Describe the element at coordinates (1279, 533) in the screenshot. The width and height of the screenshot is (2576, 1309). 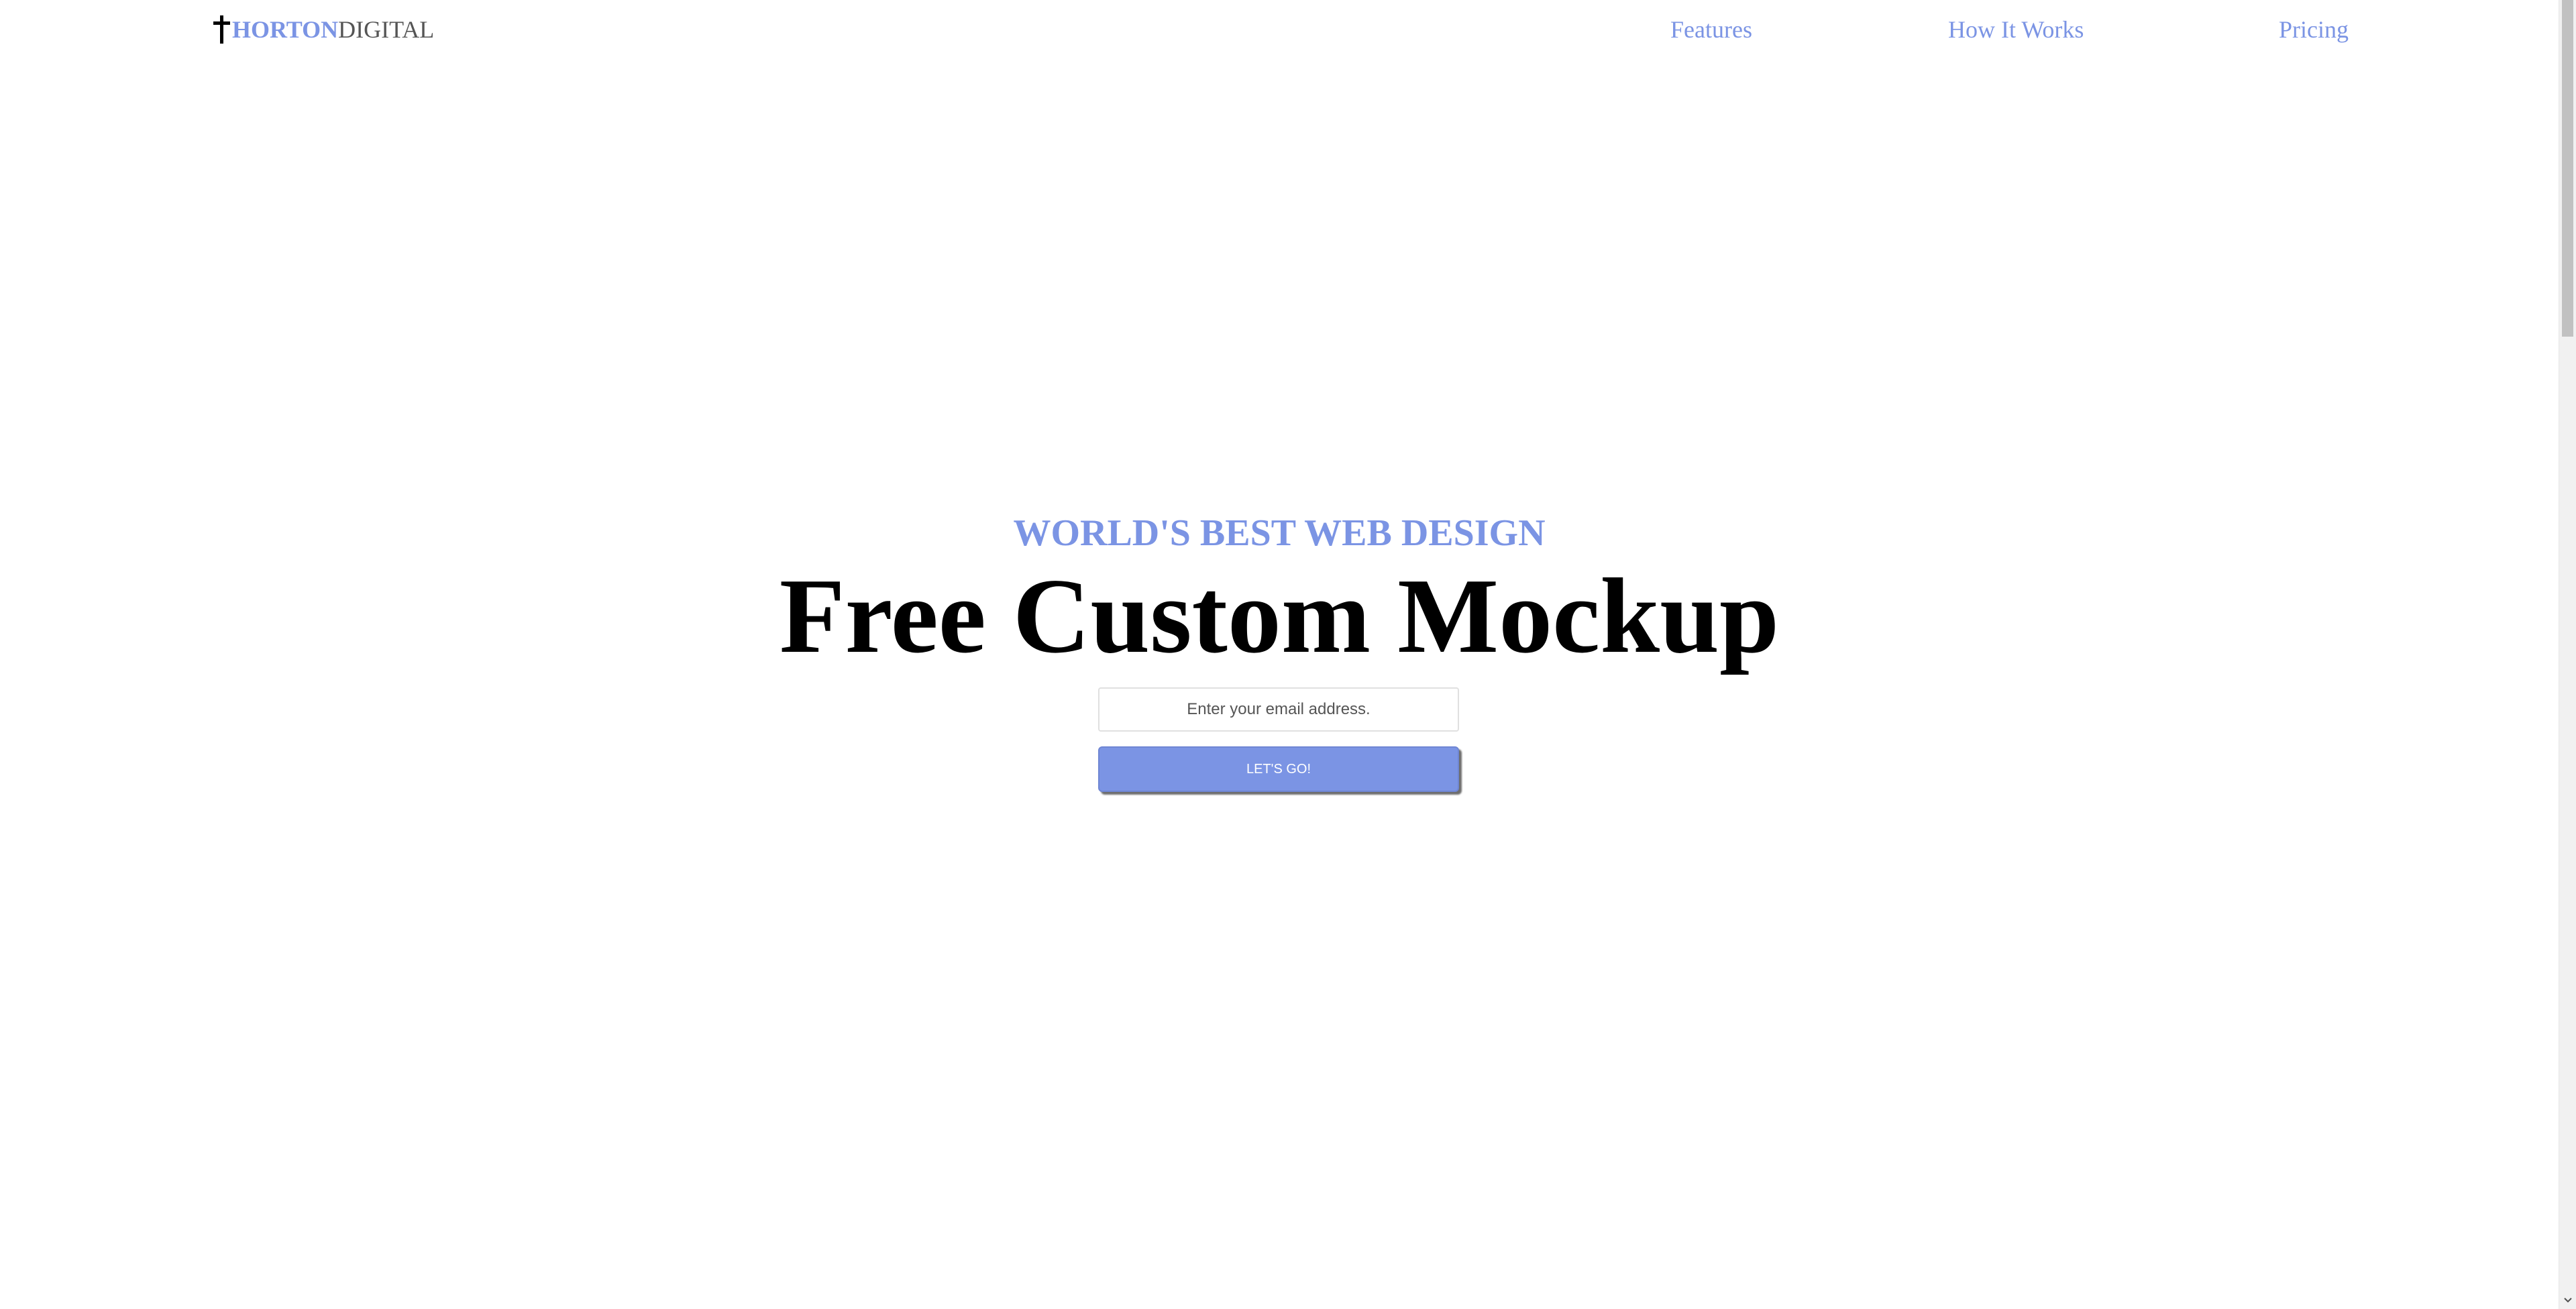
I see `hero-eyebrow: WORLD'S BEST WEB DESIGN` at that location.